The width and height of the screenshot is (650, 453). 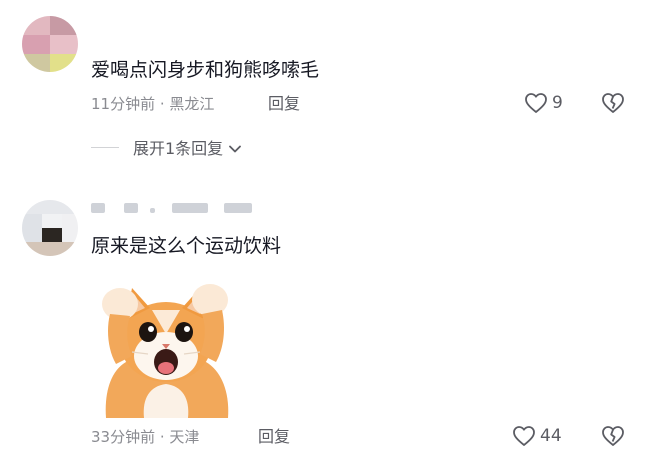 I want to click on expand-label: 展开1条回复, so click(x=178, y=148).